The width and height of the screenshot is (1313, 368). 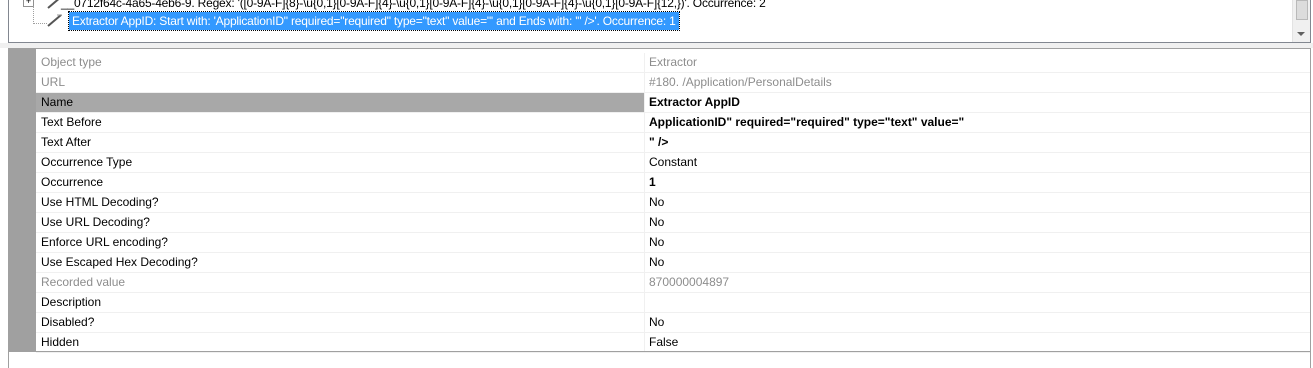 I want to click on property-value: Extractor AppID, so click(x=978, y=102).